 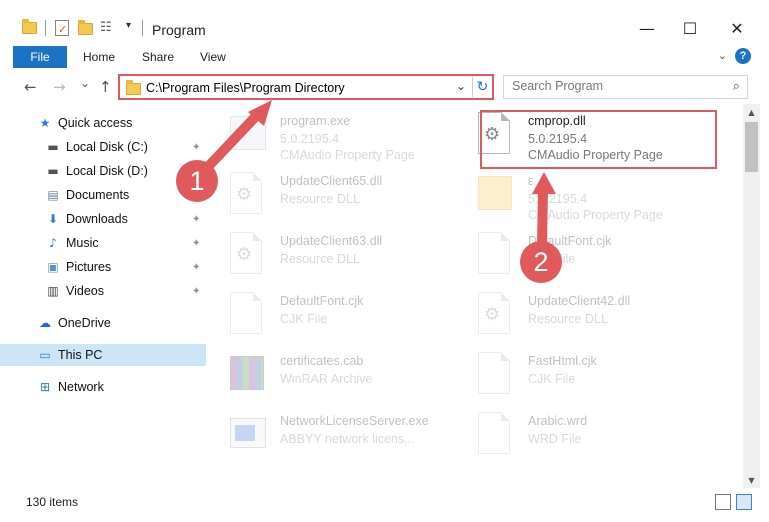 What do you see at coordinates (322, 301) in the screenshot?
I see `file-name: DefaultFont.cjk` at bounding box center [322, 301].